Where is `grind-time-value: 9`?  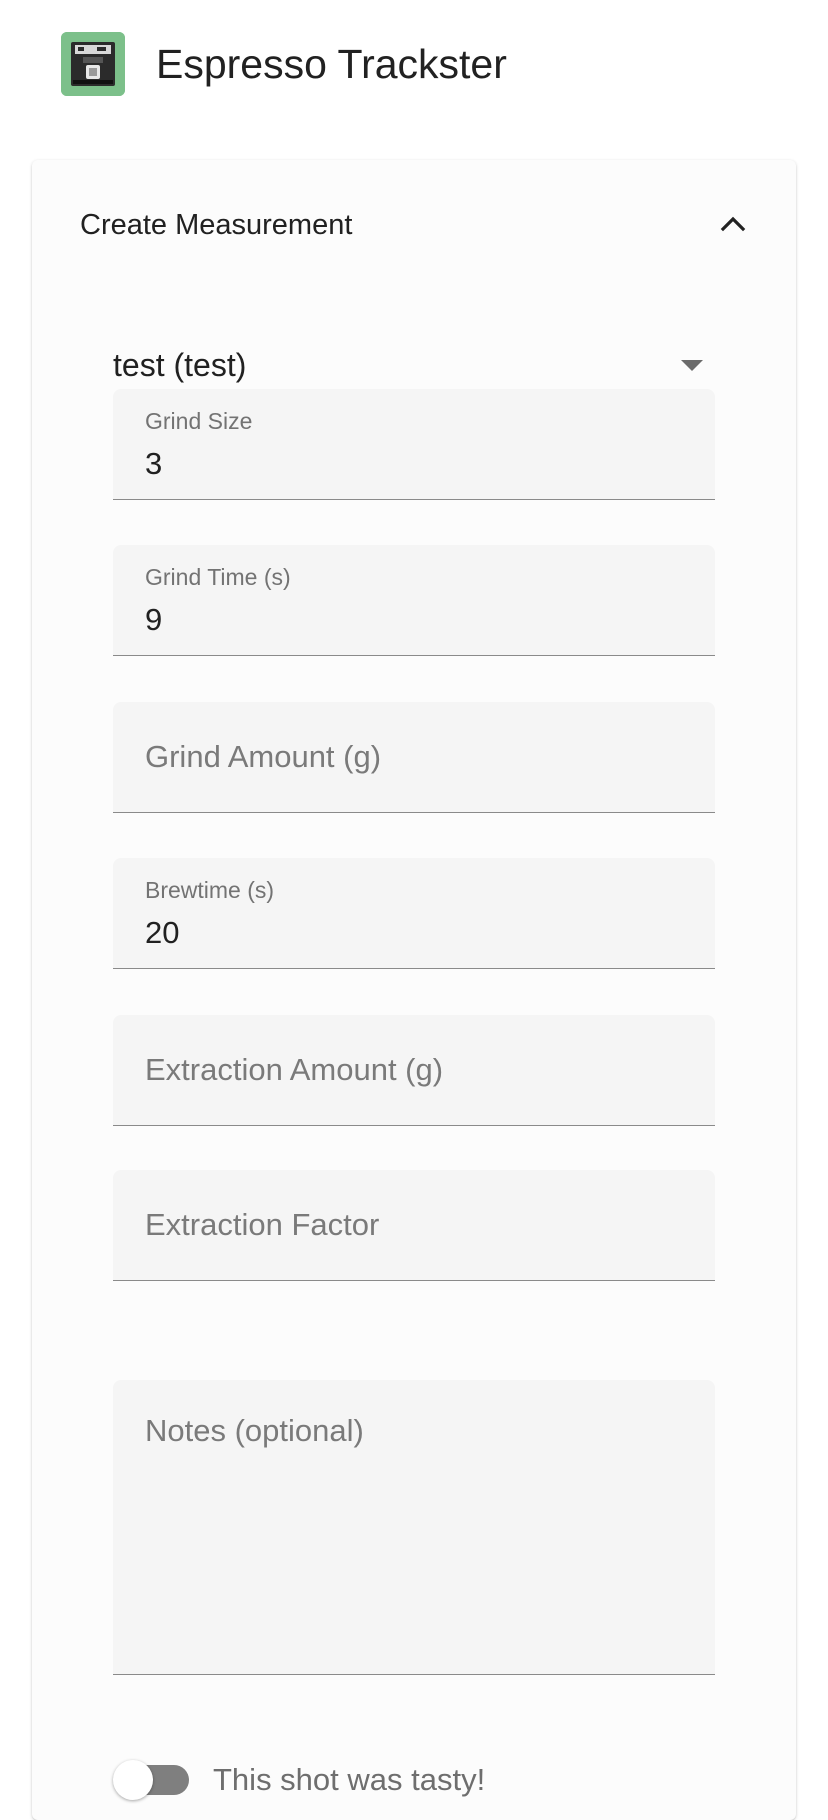
grind-time-value: 9 is located at coordinates (154, 619).